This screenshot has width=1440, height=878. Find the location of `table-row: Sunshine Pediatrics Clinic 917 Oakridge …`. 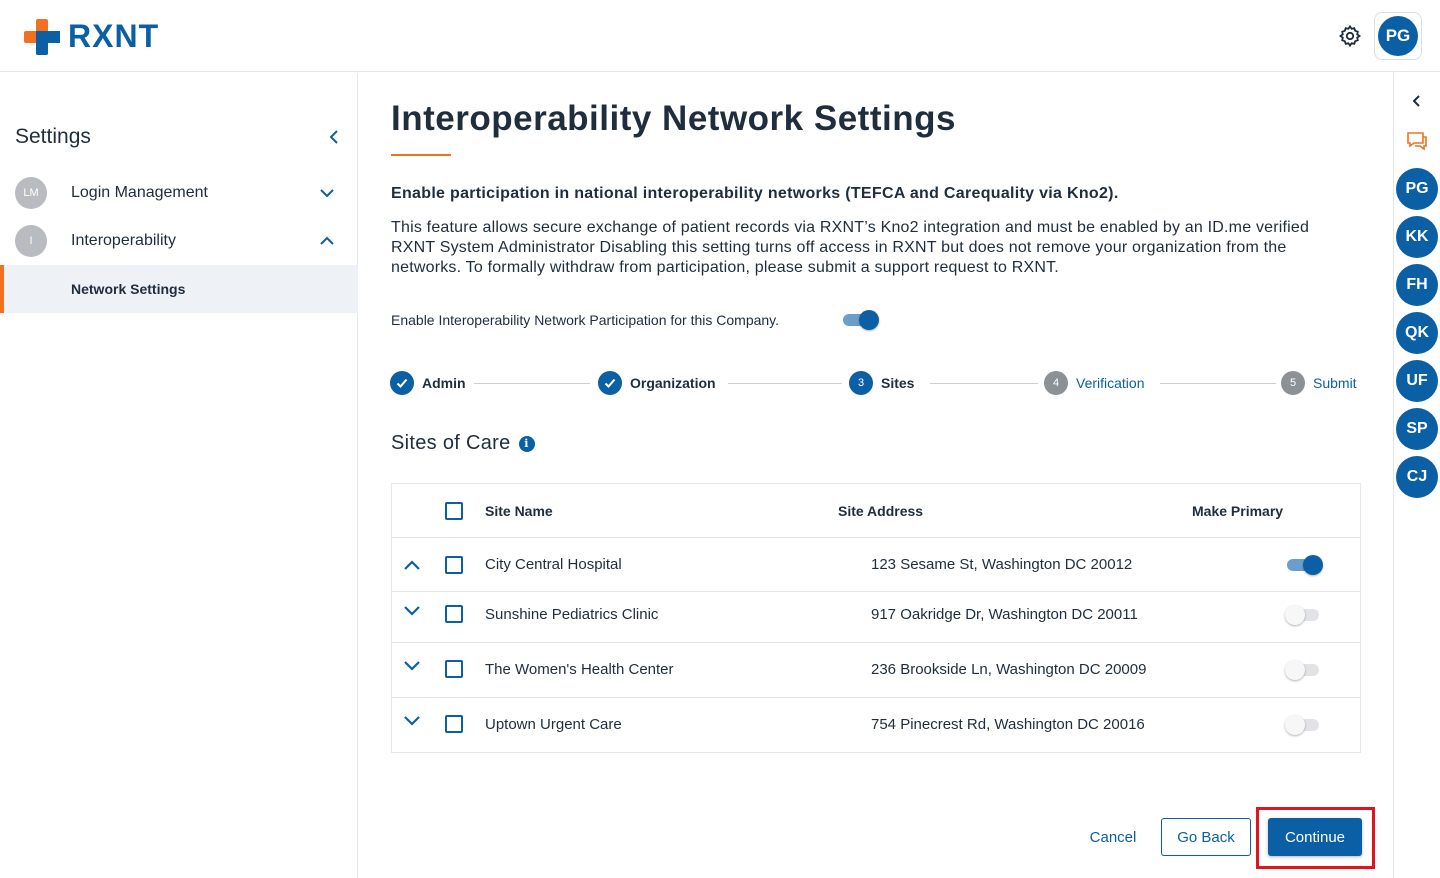

table-row: Sunshine Pediatrics Clinic 917 Oakridge … is located at coordinates (876, 615).